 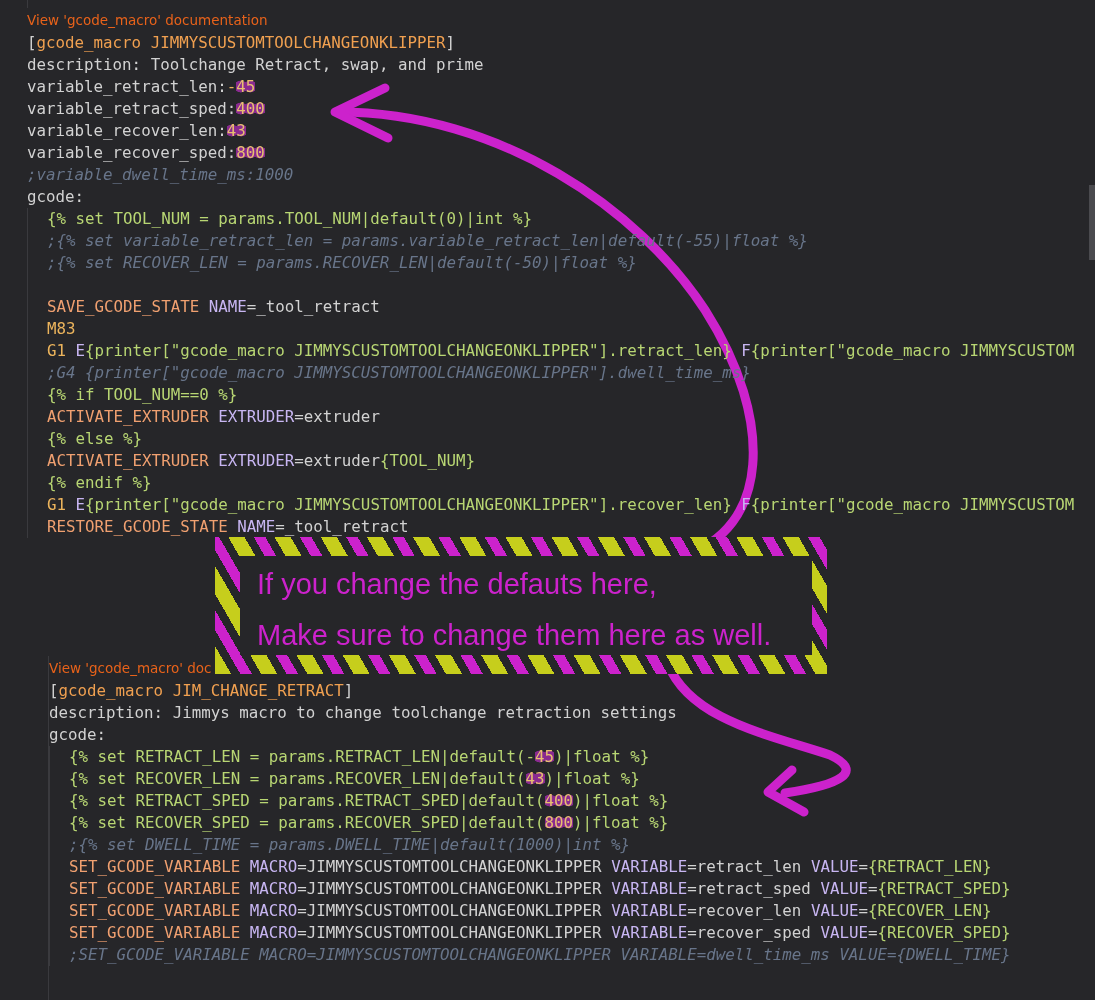 I want to click on code-line: description: Jimmys macro to change toolchange retraction settings, so click(x=363, y=713).